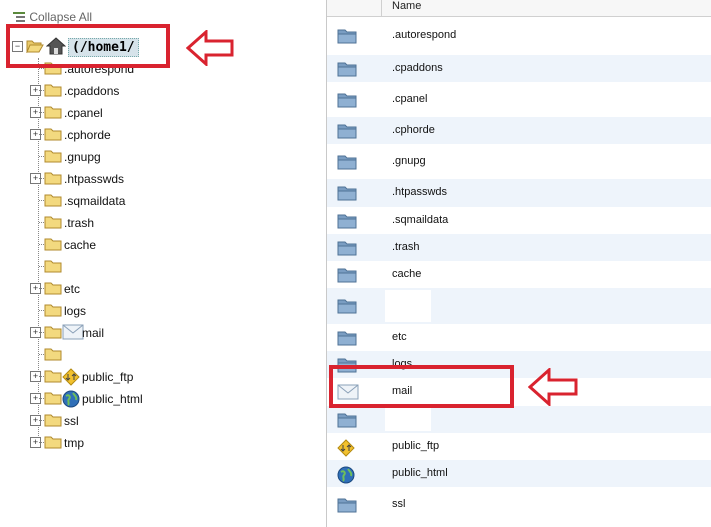 Image resolution: width=711 pixels, height=527 pixels. What do you see at coordinates (519, 337) in the screenshot?
I see `file-row: etc` at bounding box center [519, 337].